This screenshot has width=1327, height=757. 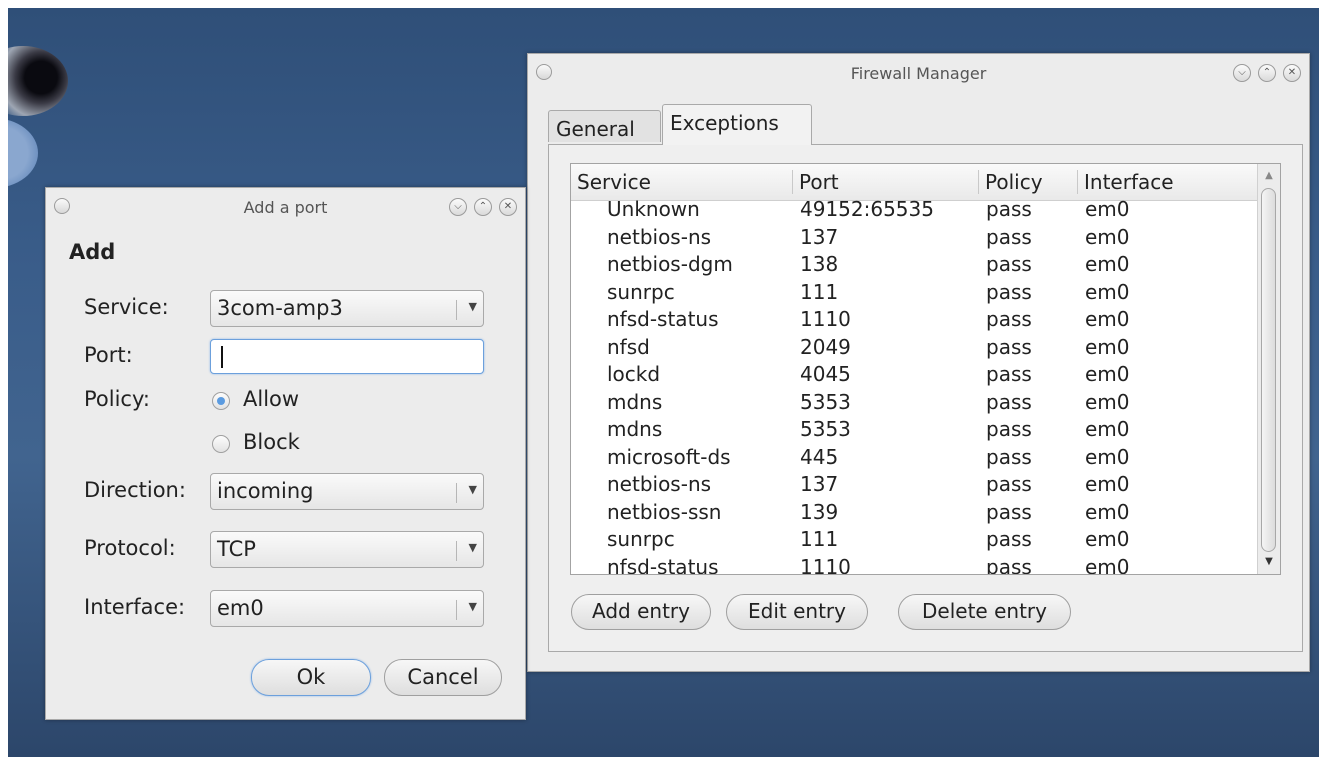 I want to click on scroll-down-icon: ▼, so click(x=1269, y=562).